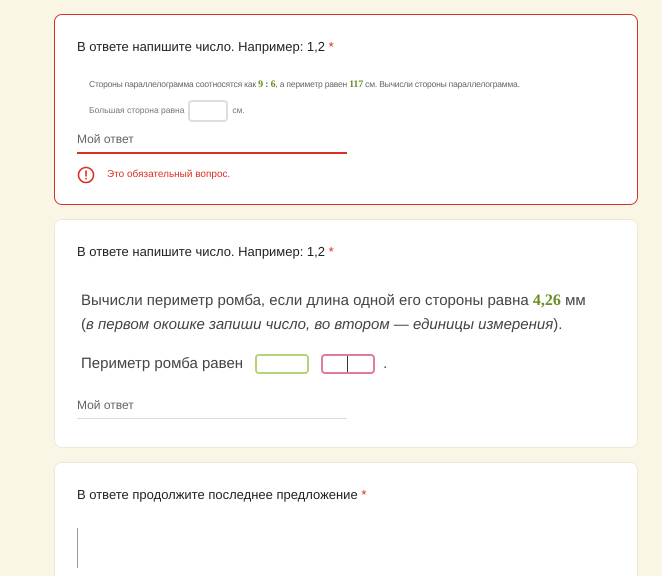  What do you see at coordinates (212, 142) in the screenshot?
I see `answer-field: Мой ответ` at bounding box center [212, 142].